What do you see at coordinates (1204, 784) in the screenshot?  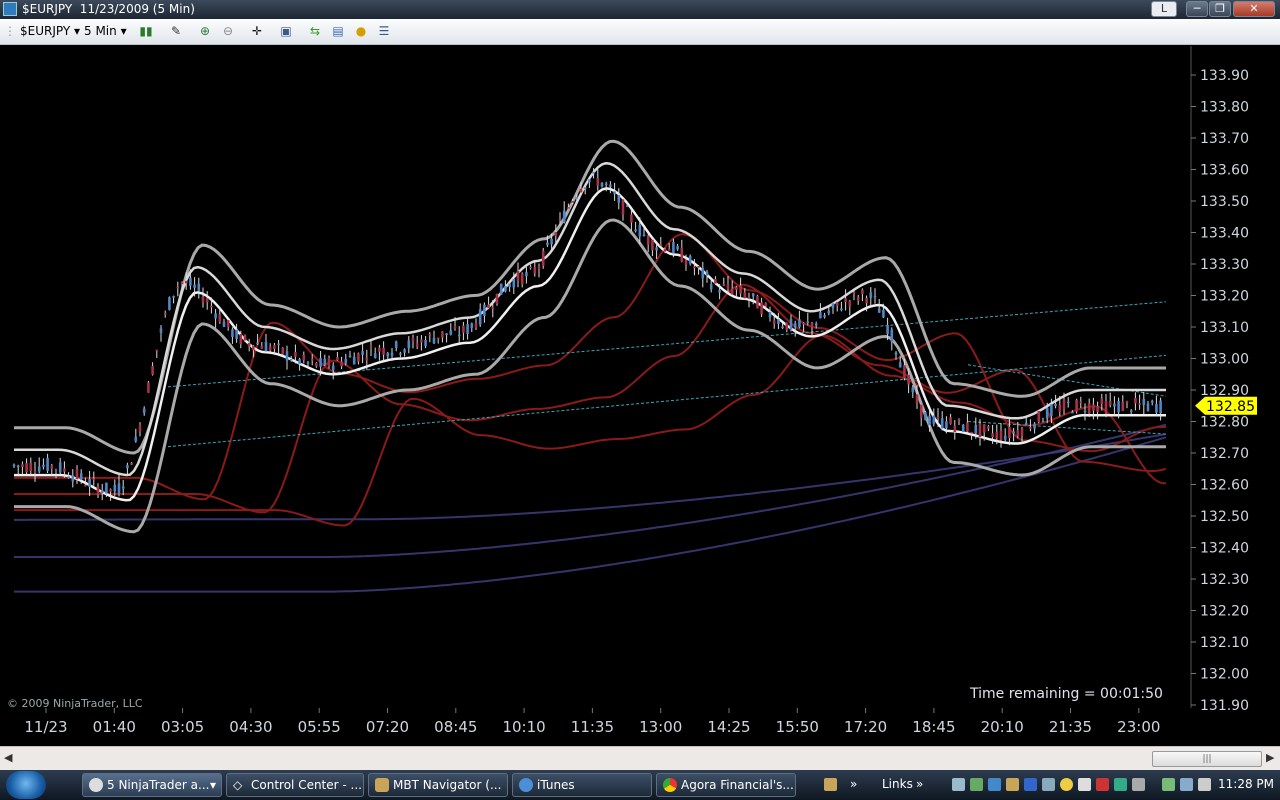 I see `volume-icon` at bounding box center [1204, 784].